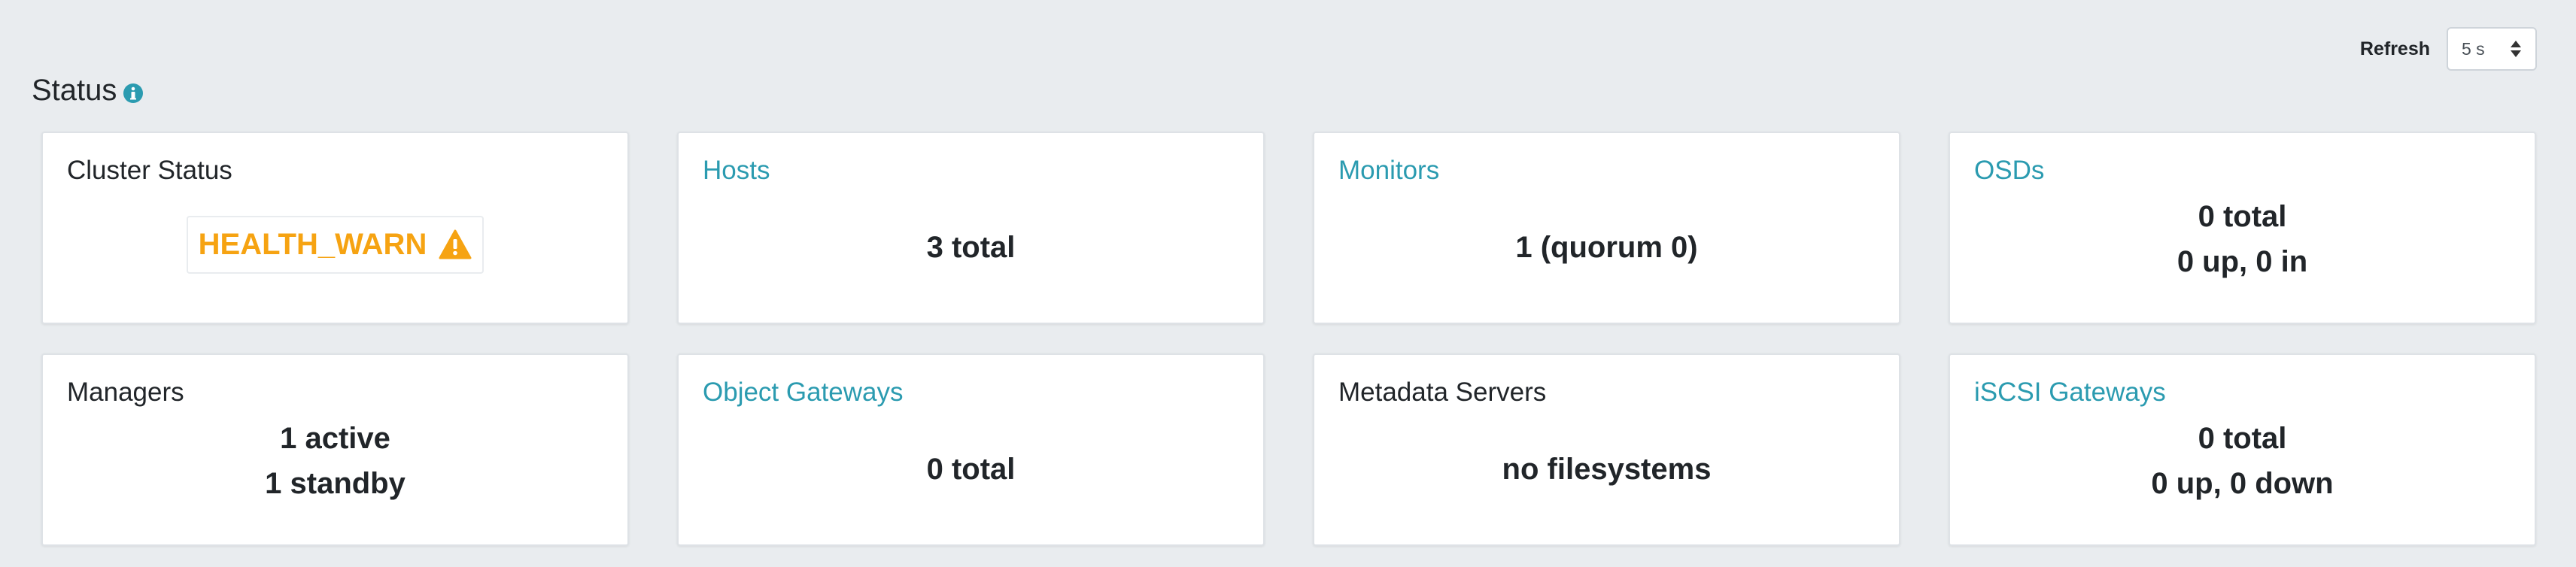 This screenshot has height=567, width=2576. What do you see at coordinates (336, 484) in the screenshot?
I see `managers-standby: 1 standby` at bounding box center [336, 484].